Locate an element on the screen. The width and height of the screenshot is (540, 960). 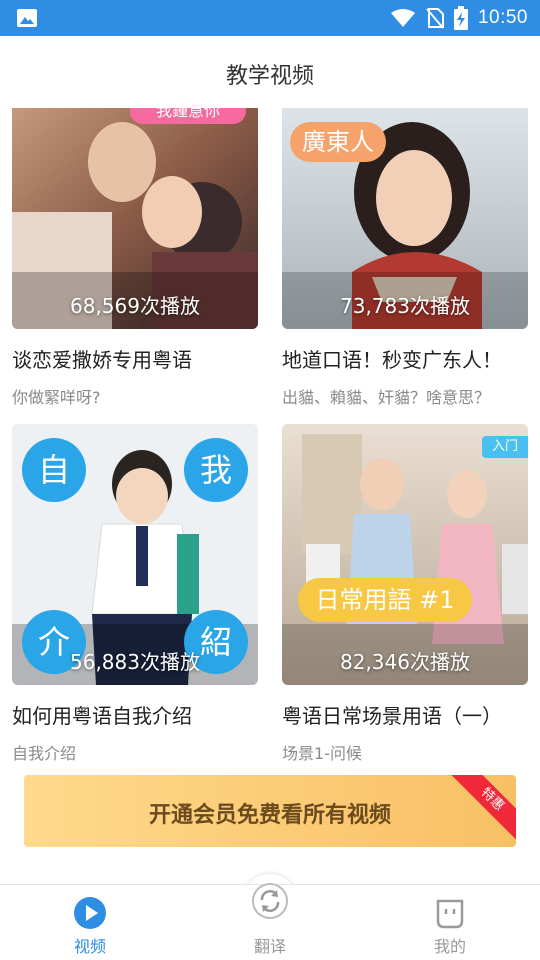
nav-item-translate: 翻译 is located at coordinates (270, 921).